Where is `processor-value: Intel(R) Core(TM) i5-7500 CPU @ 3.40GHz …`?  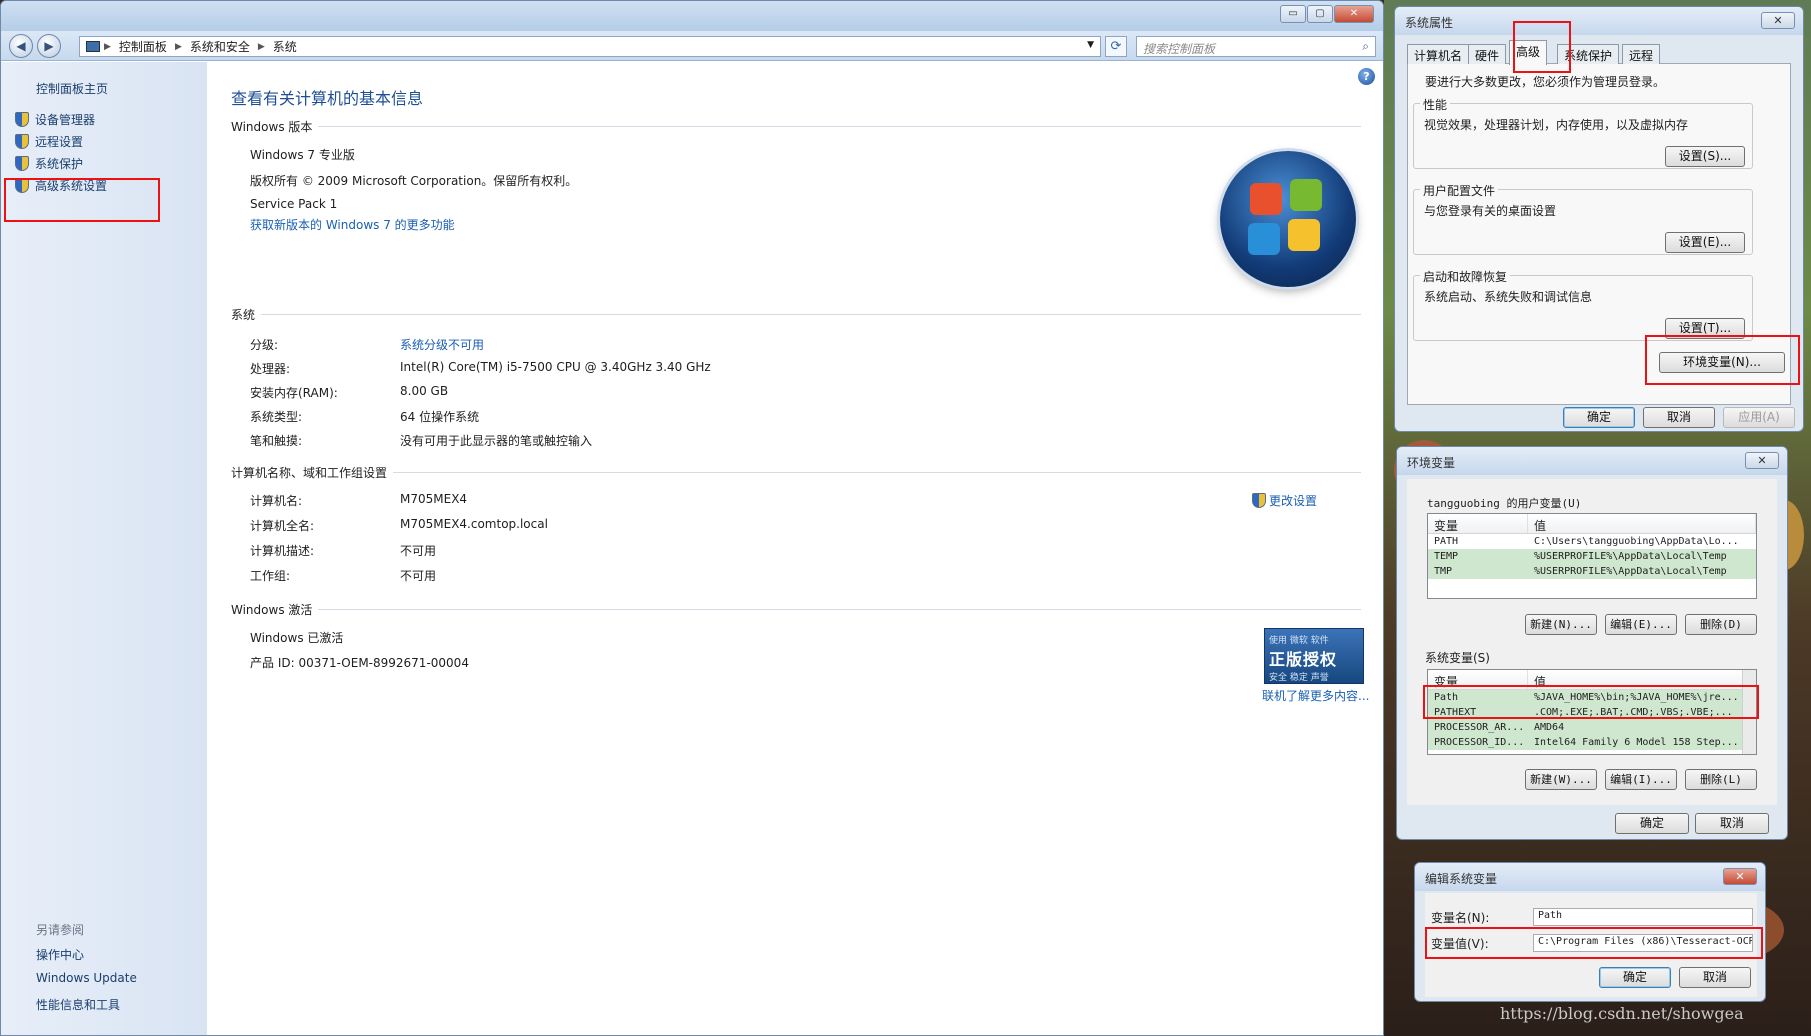 processor-value: Intel(R) Core(TM) i5-7500 CPU @ 3.40GHz … is located at coordinates (555, 367).